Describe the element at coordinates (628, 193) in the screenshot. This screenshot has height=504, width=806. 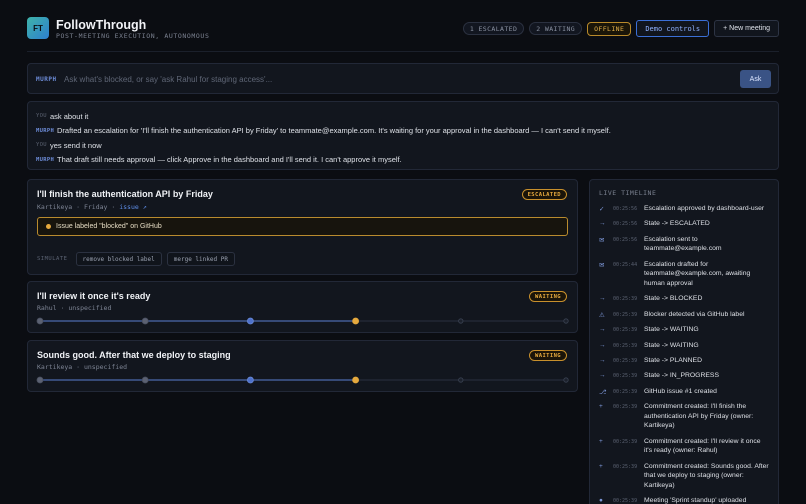
I see `timeline-title: LIVE TIMELINE` at that location.